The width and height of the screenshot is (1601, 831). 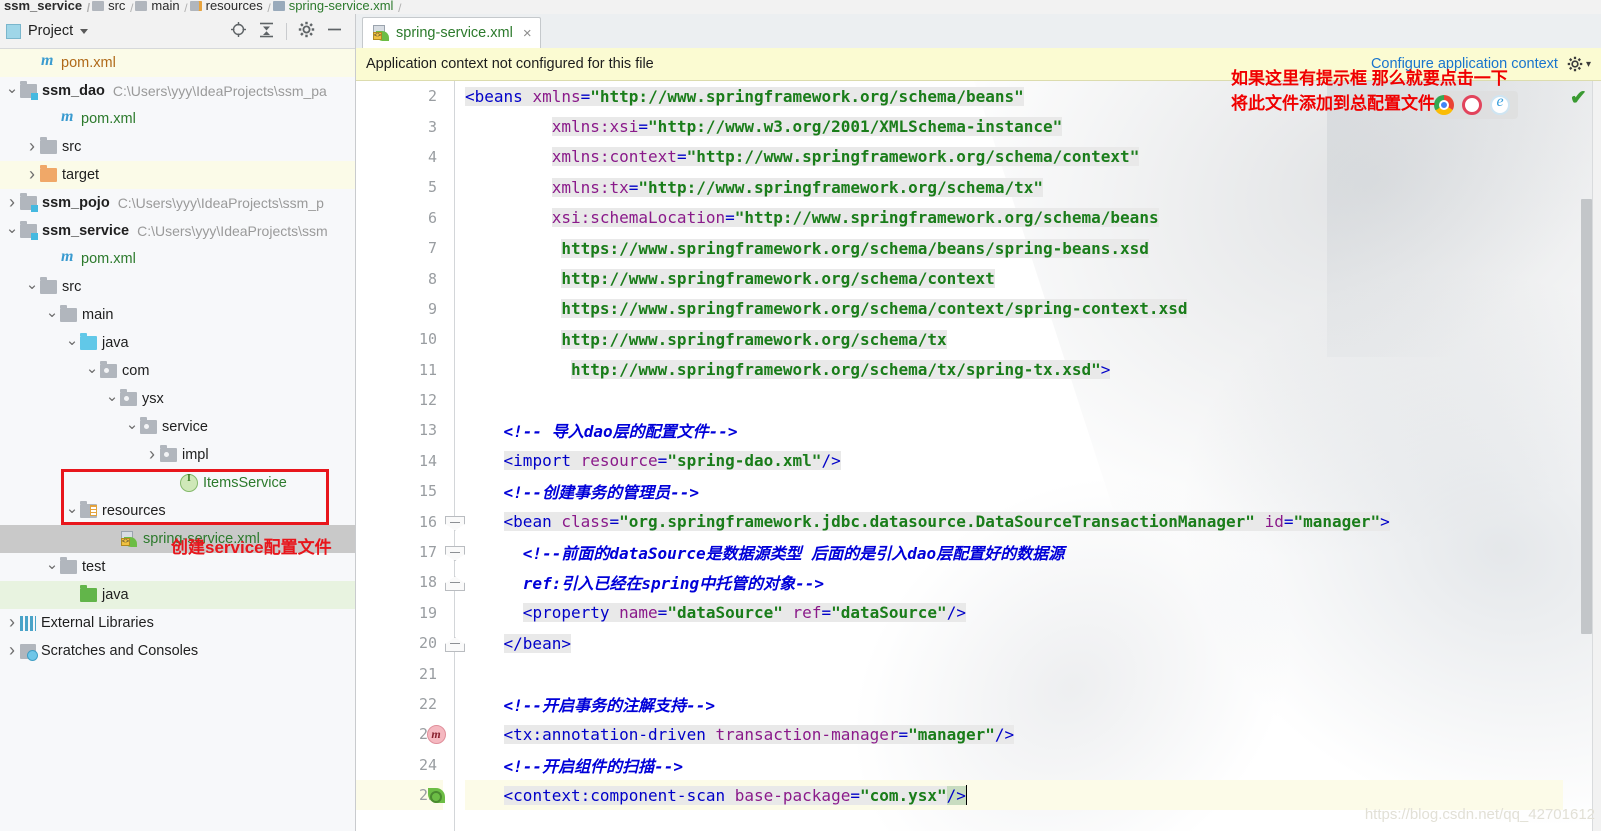 I want to click on line-number-11: 11, so click(x=399, y=370).